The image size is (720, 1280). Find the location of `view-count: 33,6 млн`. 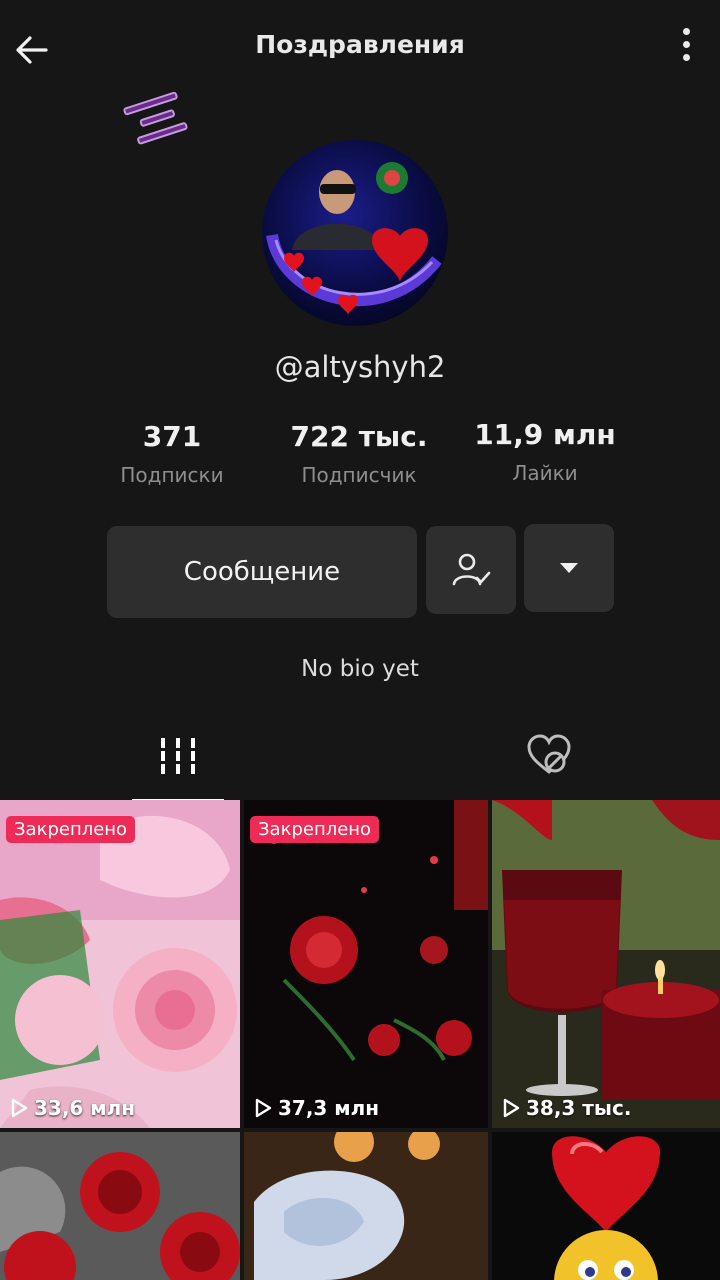

view-count: 33,6 млн is located at coordinates (72, 1108).